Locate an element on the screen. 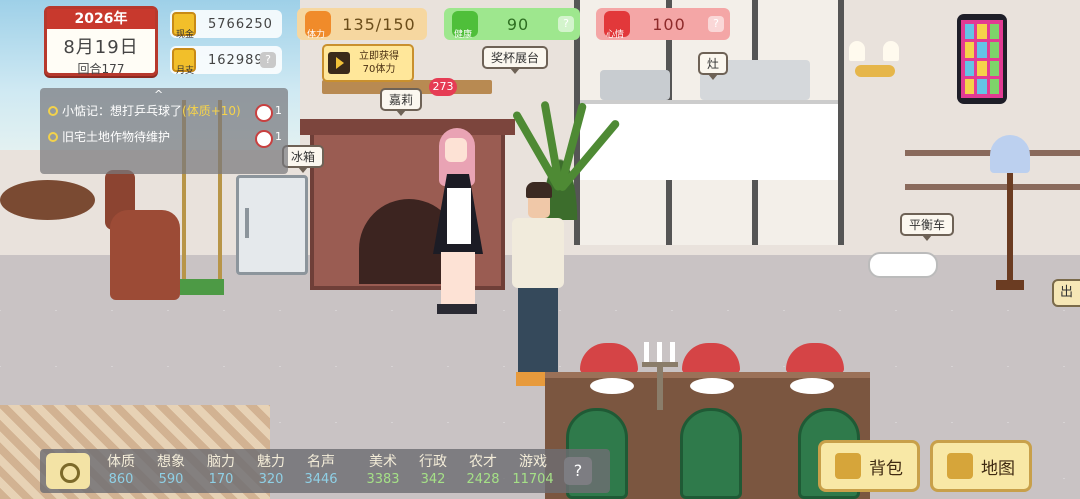  task-item: 小惦记：想打乒乓球了(体质+10) 1 is located at coordinates (165, 113).